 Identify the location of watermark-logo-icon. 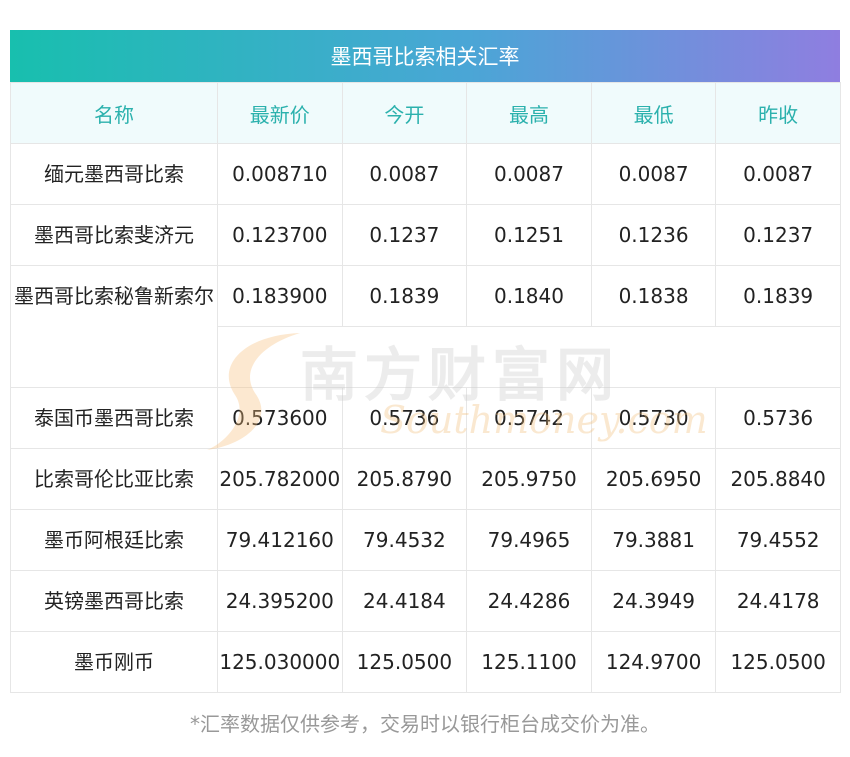
(253, 391).